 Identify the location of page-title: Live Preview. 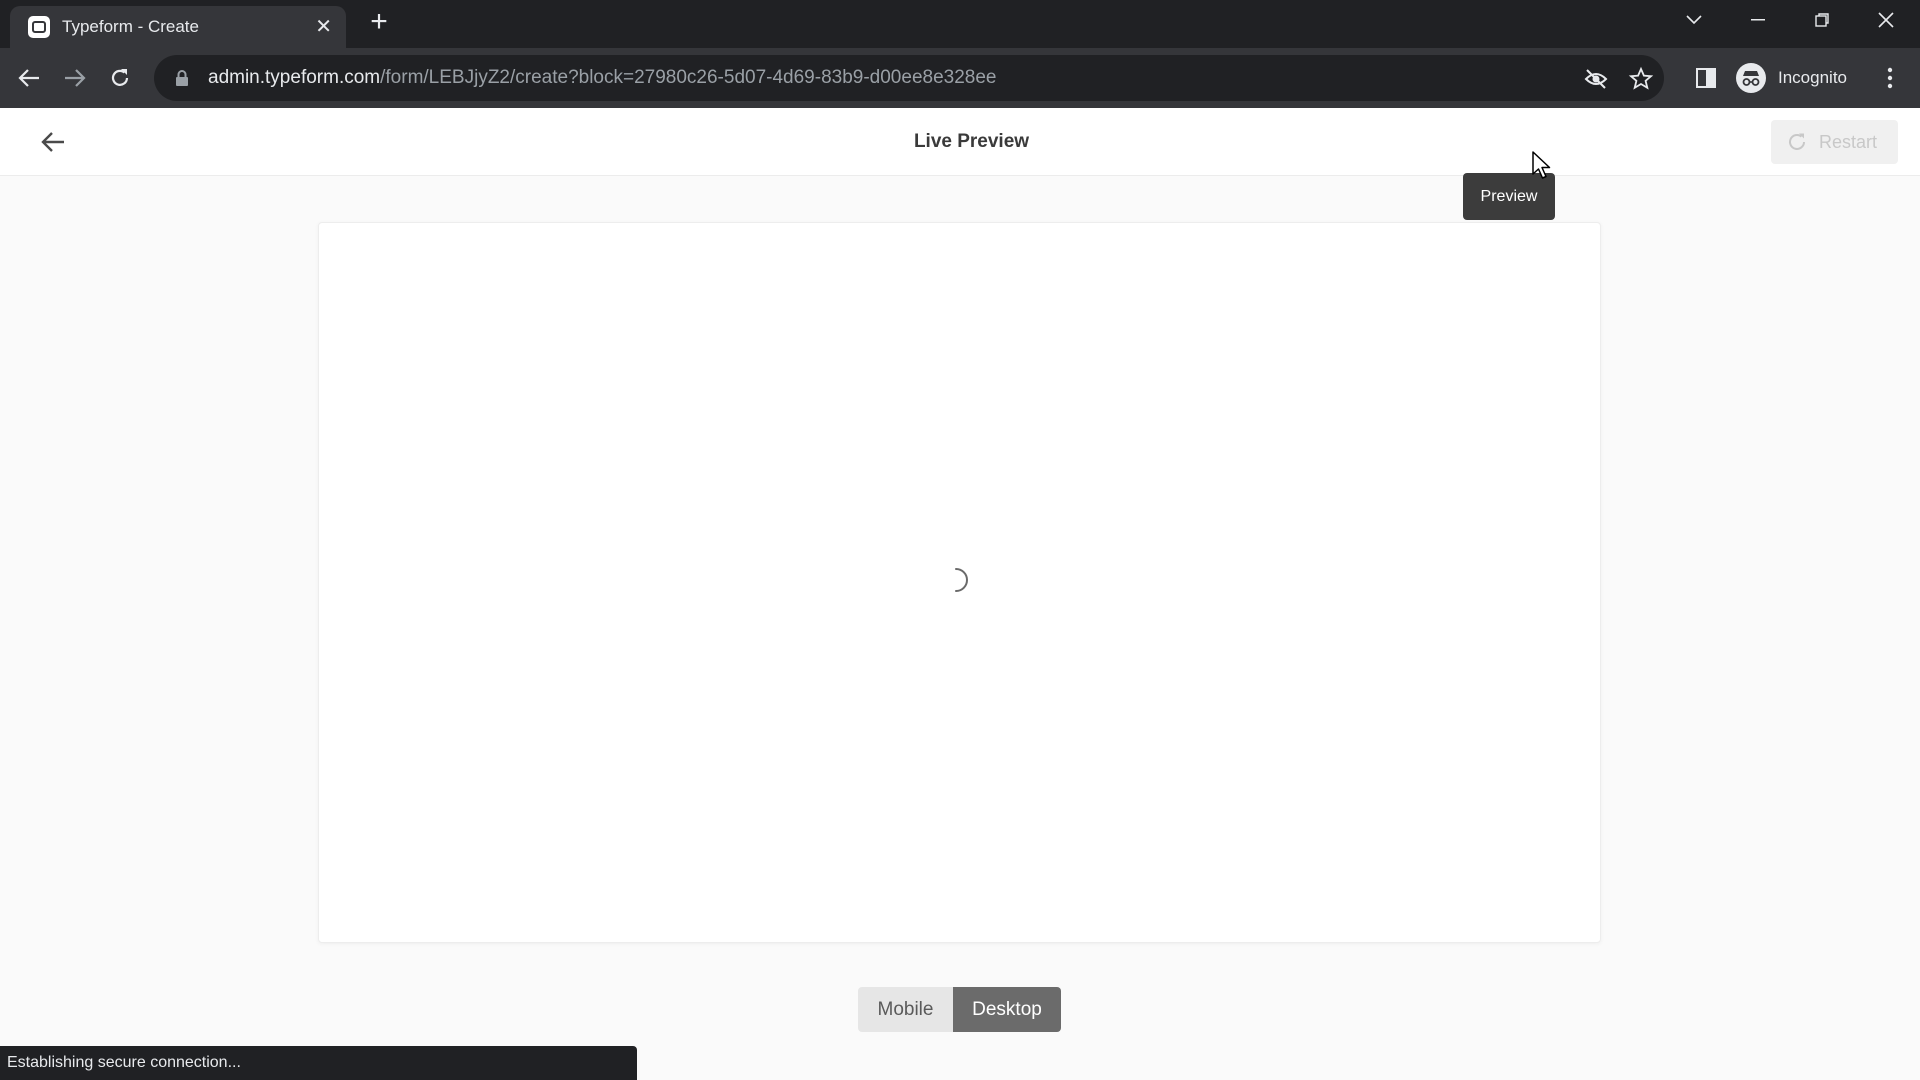
(971, 141).